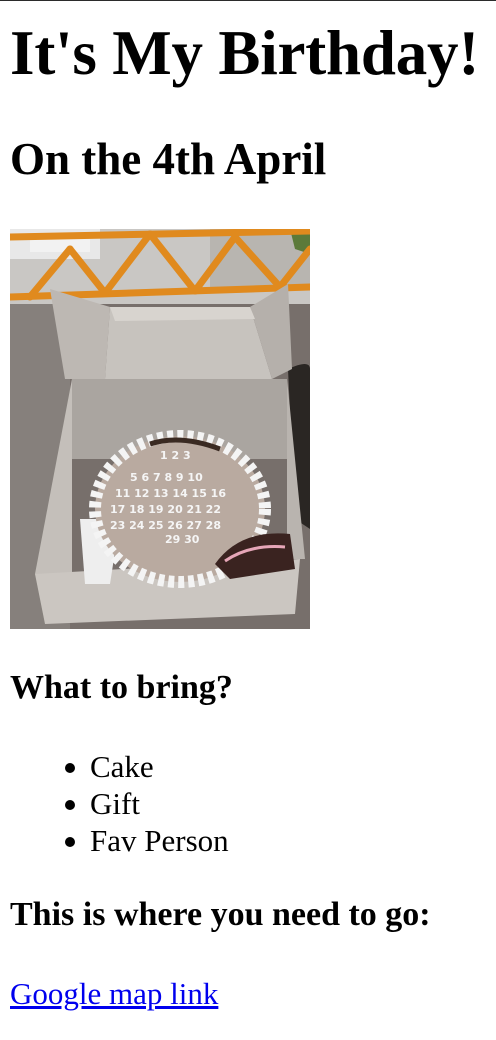 The image size is (496, 1040). What do you see at coordinates (159, 840) in the screenshot?
I see `list-item-label: Fav Person` at bounding box center [159, 840].